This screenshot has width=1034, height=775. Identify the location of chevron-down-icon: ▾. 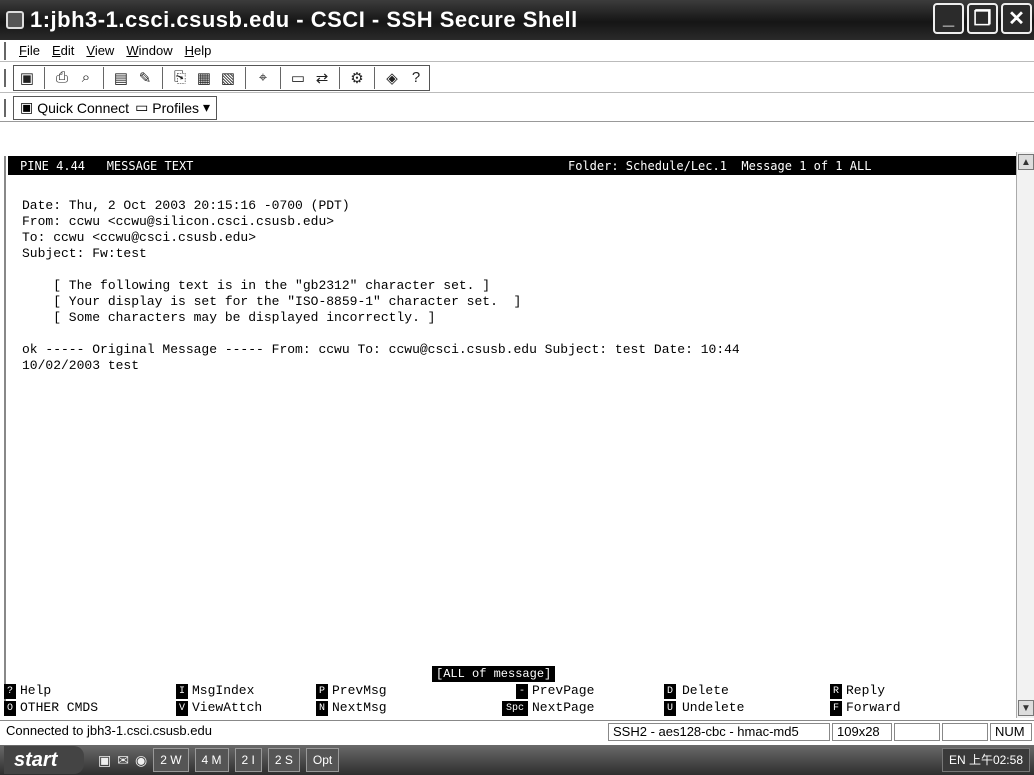
(206, 107).